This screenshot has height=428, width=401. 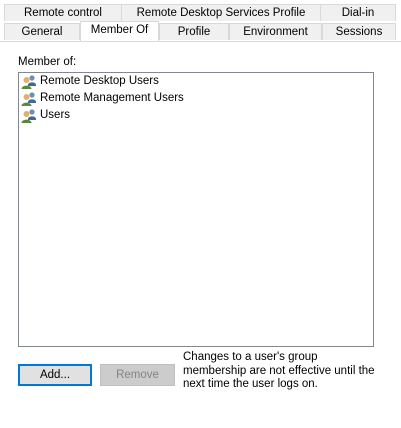 I want to click on tab-remote-desktop-services-profile: Remote Desktop Services Profile, so click(x=221, y=12).